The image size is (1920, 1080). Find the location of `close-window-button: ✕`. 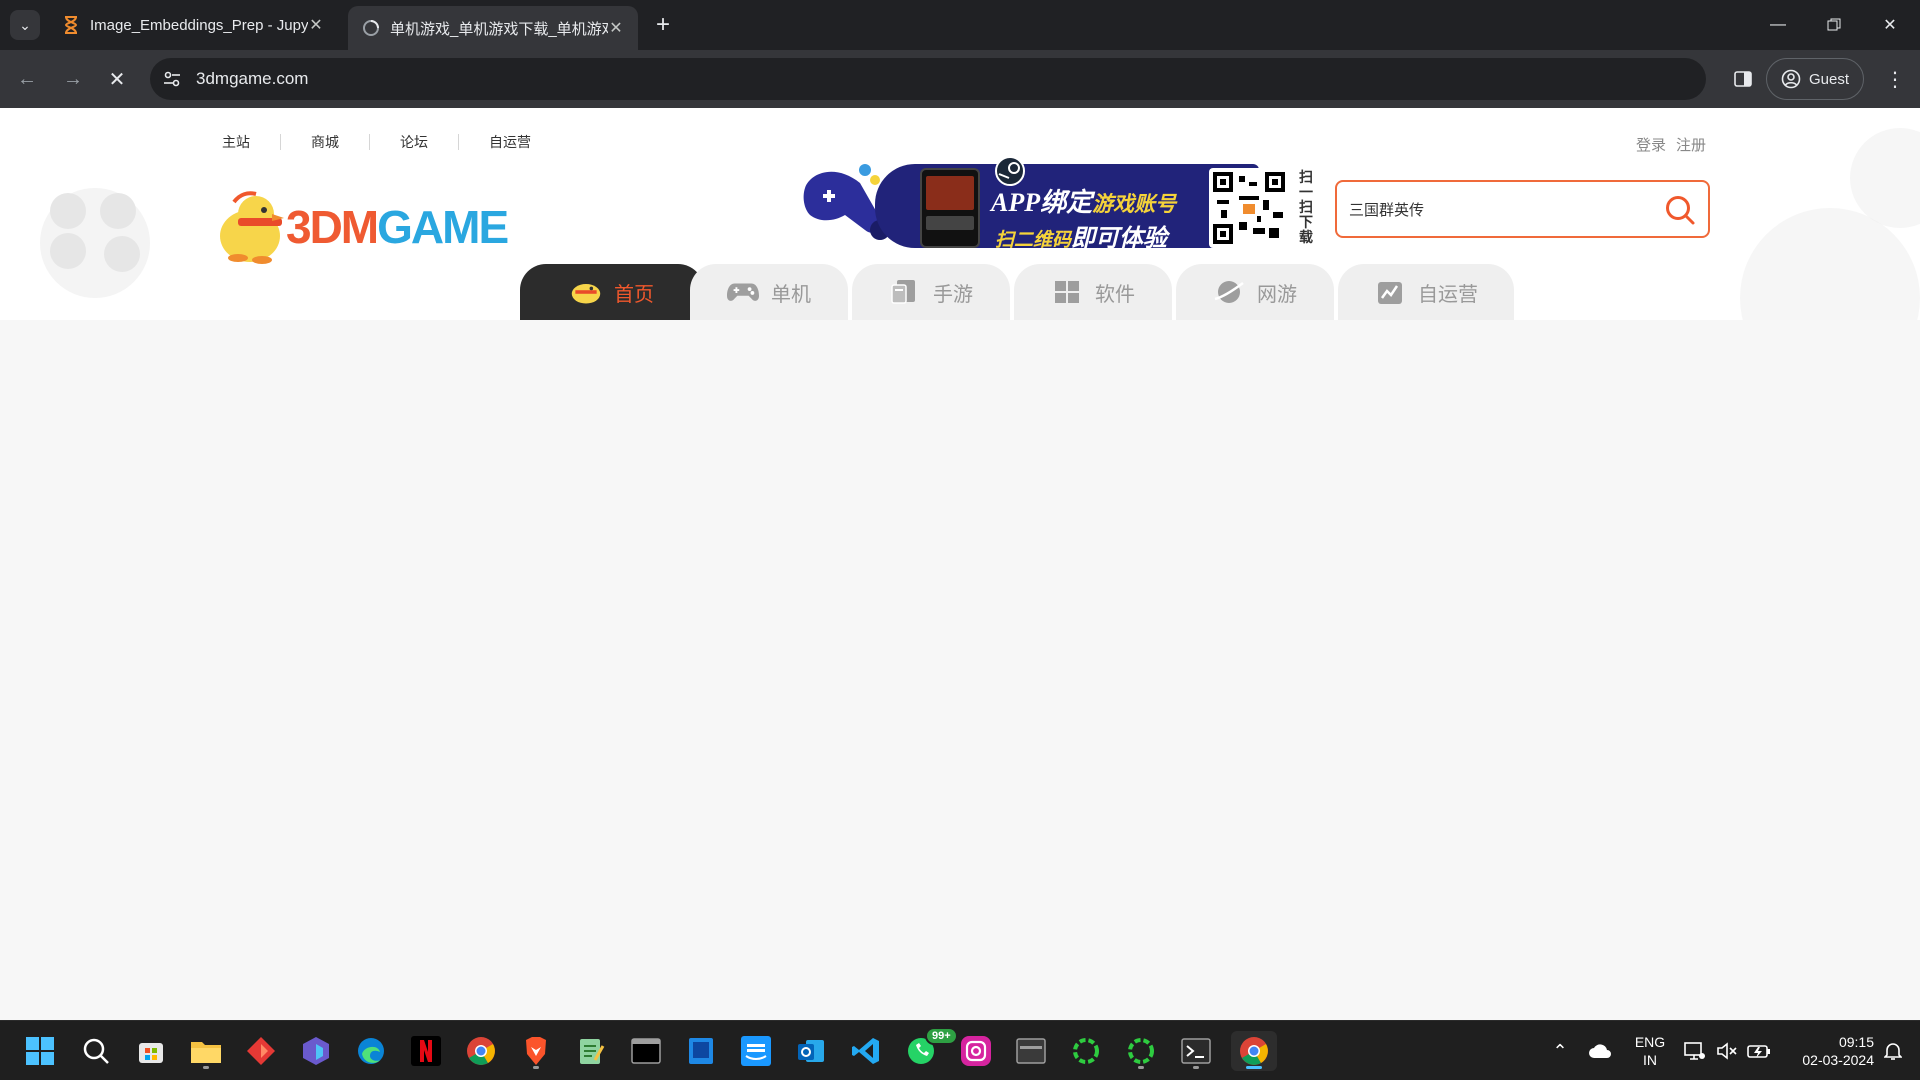

close-window-button: ✕ is located at coordinates (1890, 25).